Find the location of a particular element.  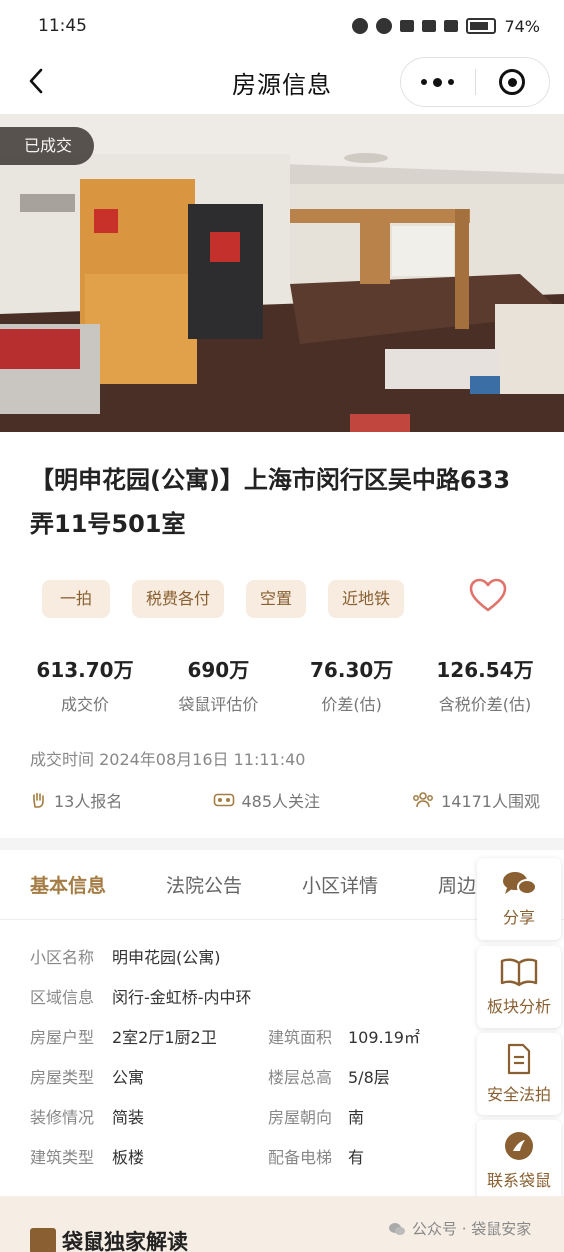

watermark: 公众号 · 袋鼠安家 is located at coordinates (459, 1228).